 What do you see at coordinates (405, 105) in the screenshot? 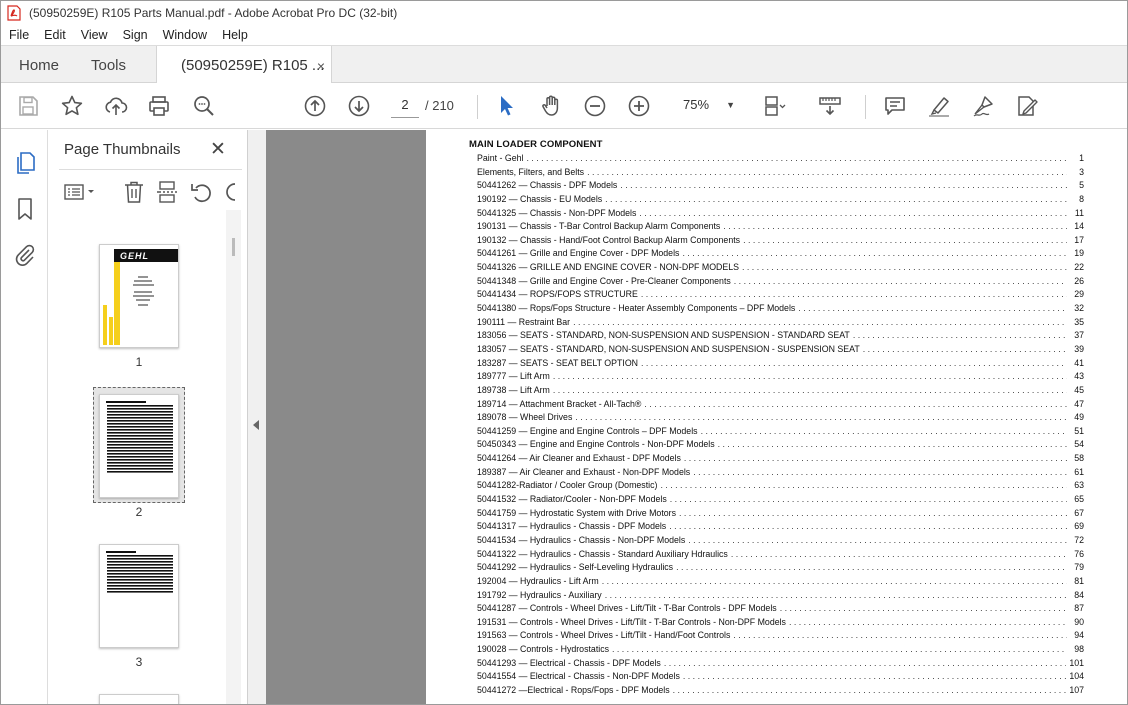
I see `page-number-input: 2` at bounding box center [405, 105].